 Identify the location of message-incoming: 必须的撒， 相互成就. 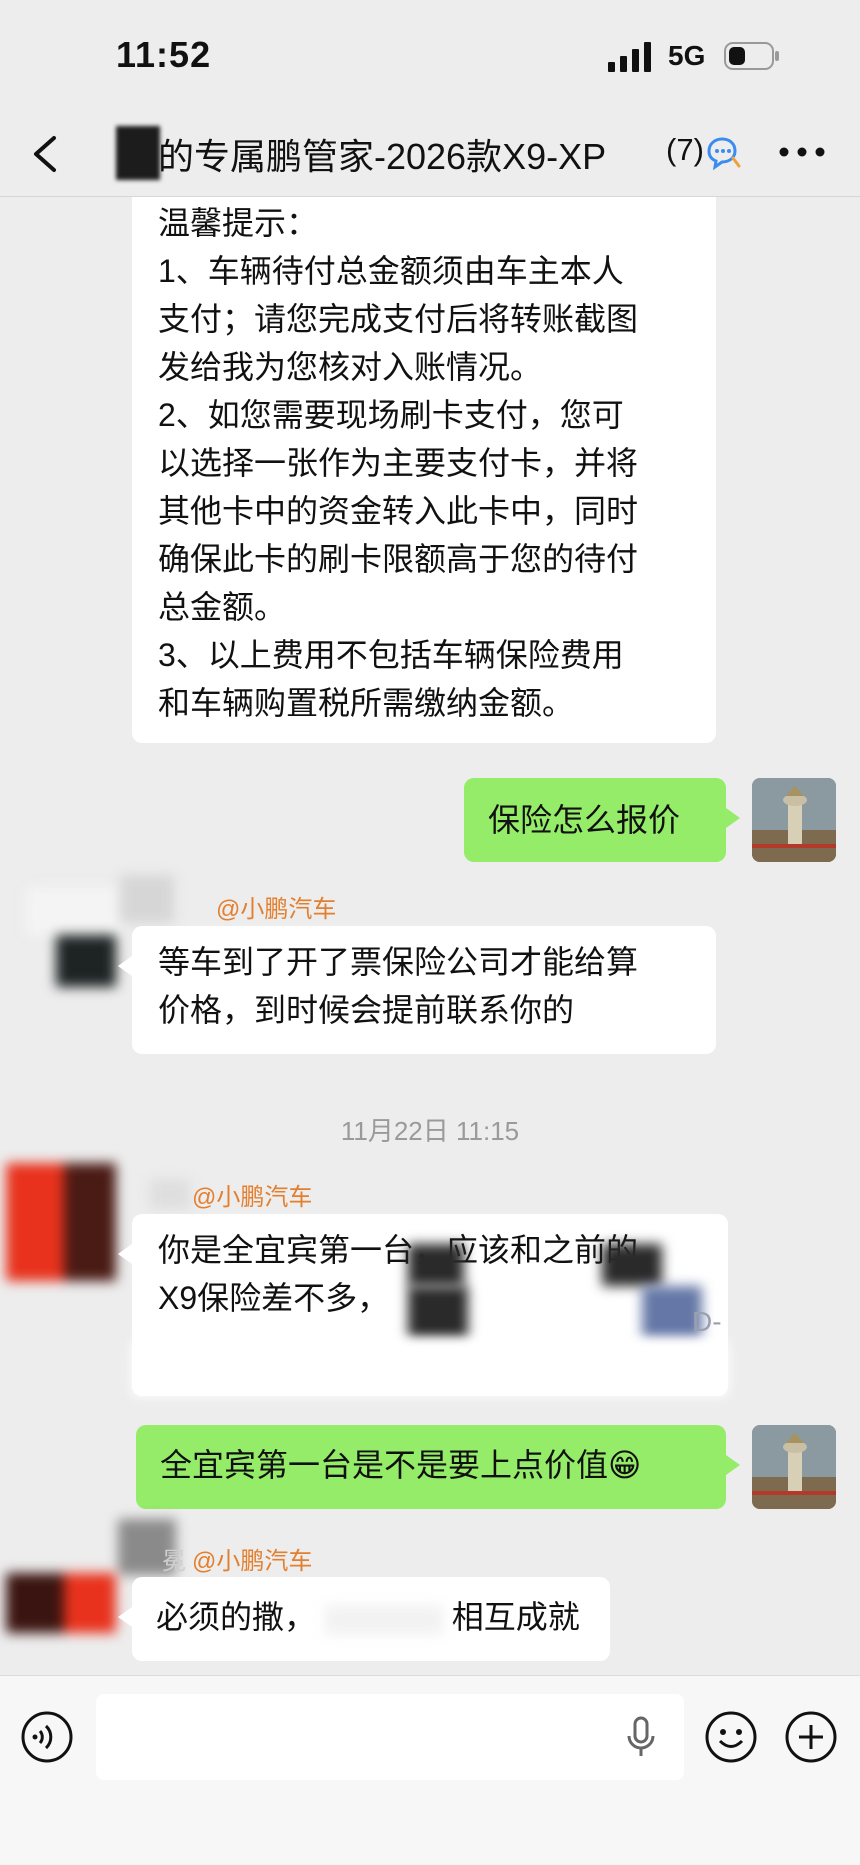
(364, 1619).